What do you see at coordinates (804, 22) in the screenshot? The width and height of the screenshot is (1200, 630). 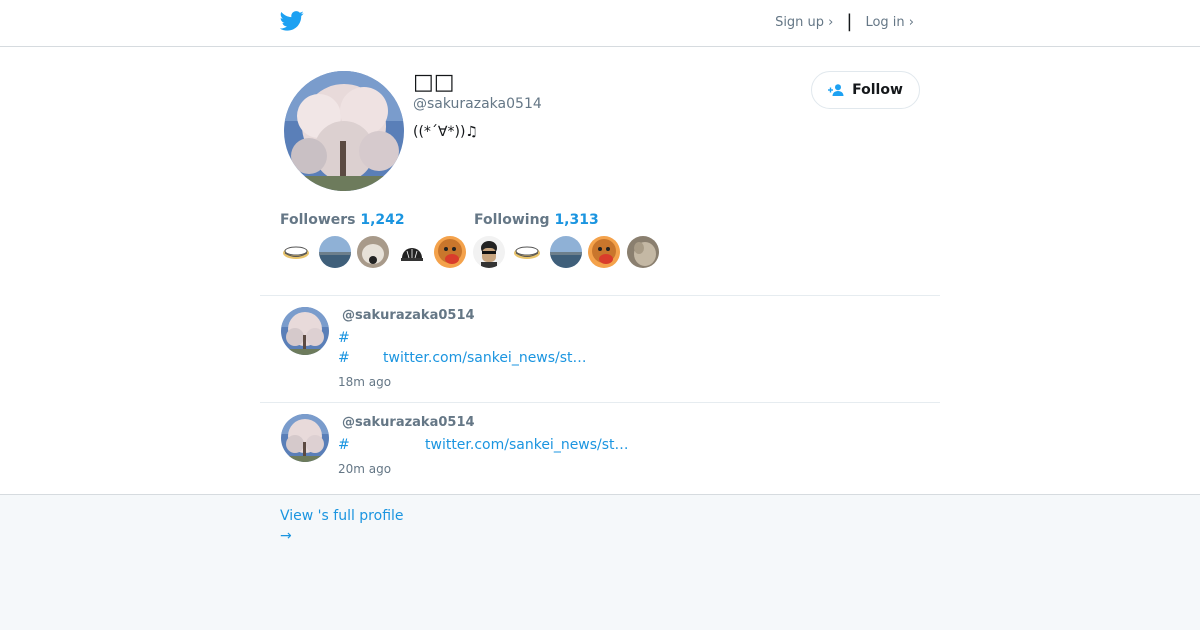 I see `signup-link: Sign up ›` at bounding box center [804, 22].